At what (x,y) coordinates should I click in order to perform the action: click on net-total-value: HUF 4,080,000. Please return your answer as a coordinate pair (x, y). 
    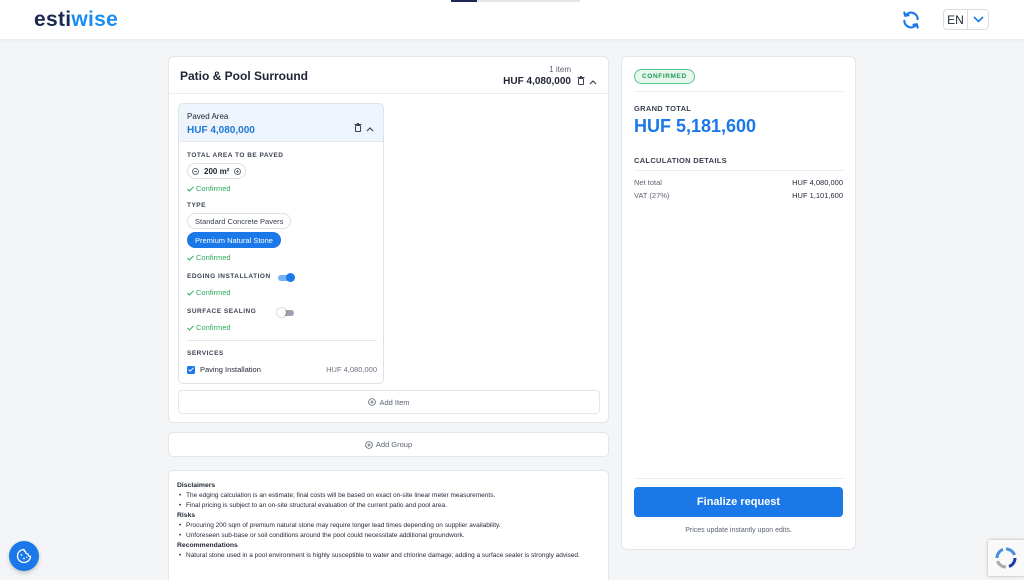
    Looking at the image, I should click on (817, 182).